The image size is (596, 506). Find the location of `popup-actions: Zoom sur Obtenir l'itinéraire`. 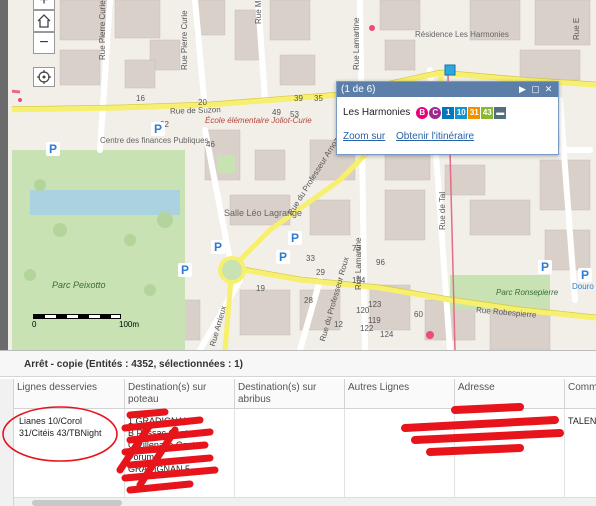

popup-actions: Zoom sur Obtenir l'itinéraire is located at coordinates (447, 130).